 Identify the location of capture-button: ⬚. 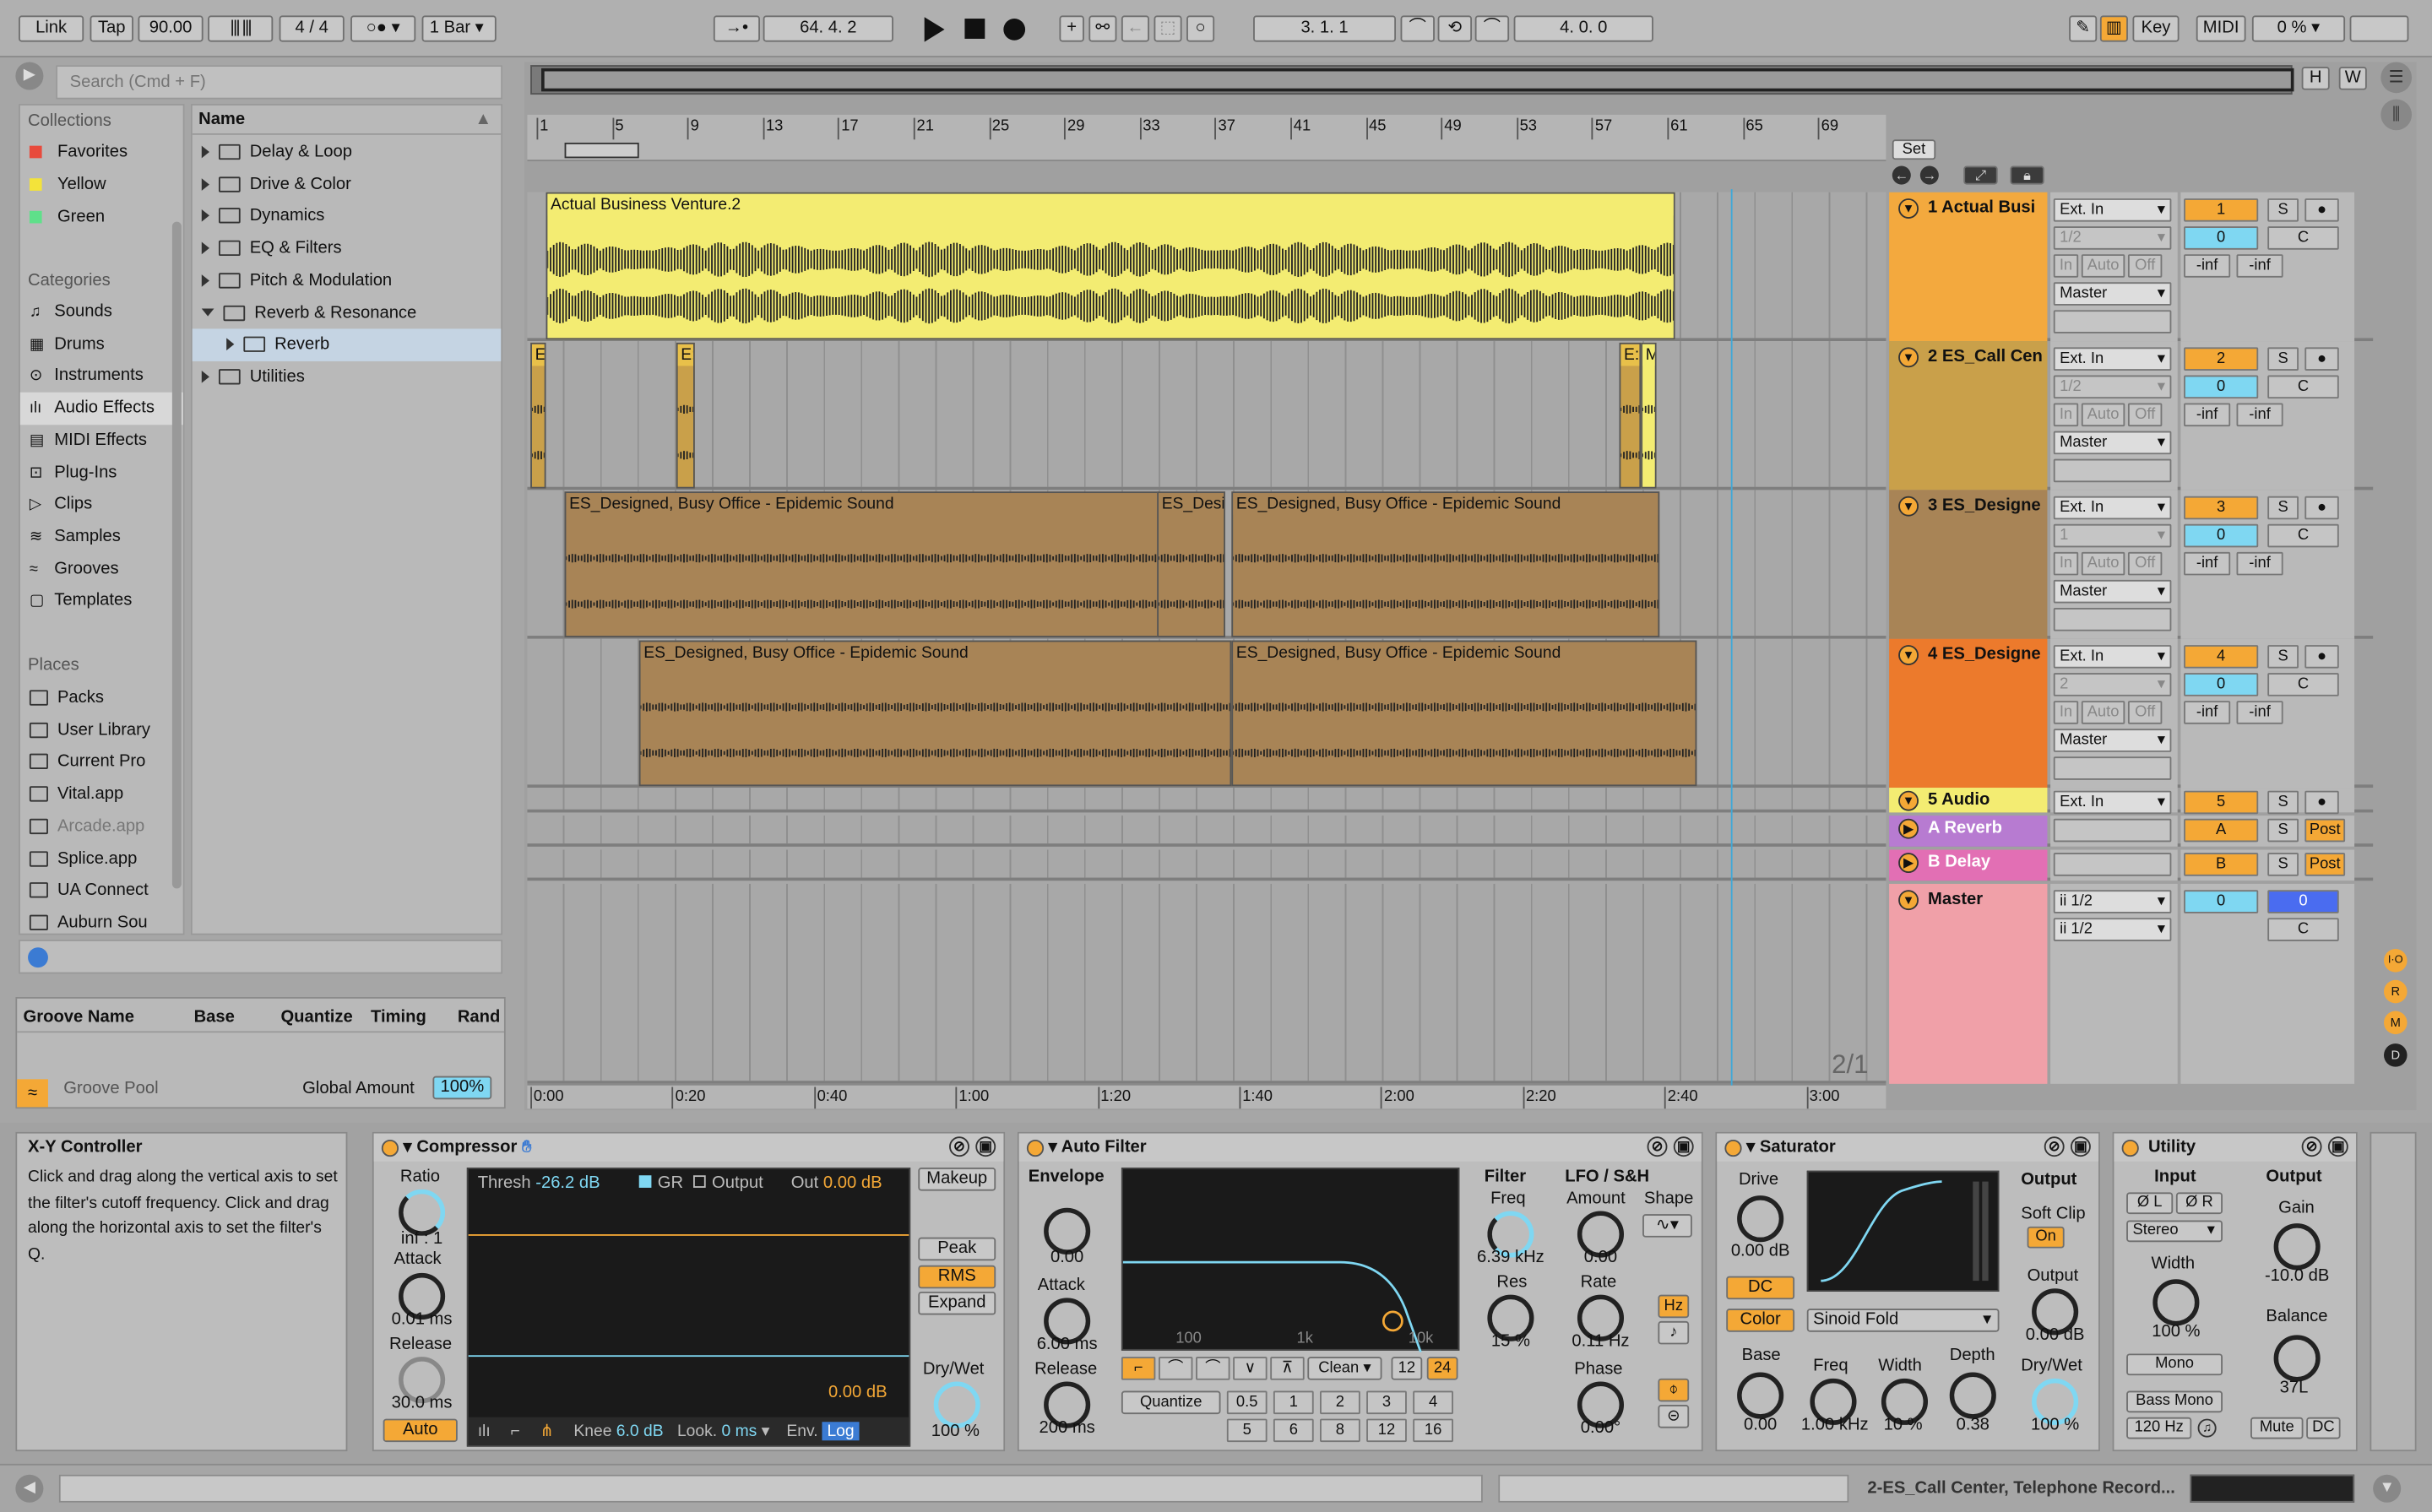
(1168, 28).